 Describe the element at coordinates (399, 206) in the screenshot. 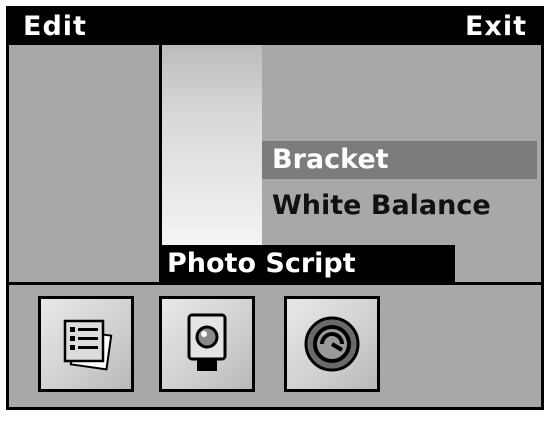

I see `menu-item-white-balance: White Balance` at that location.